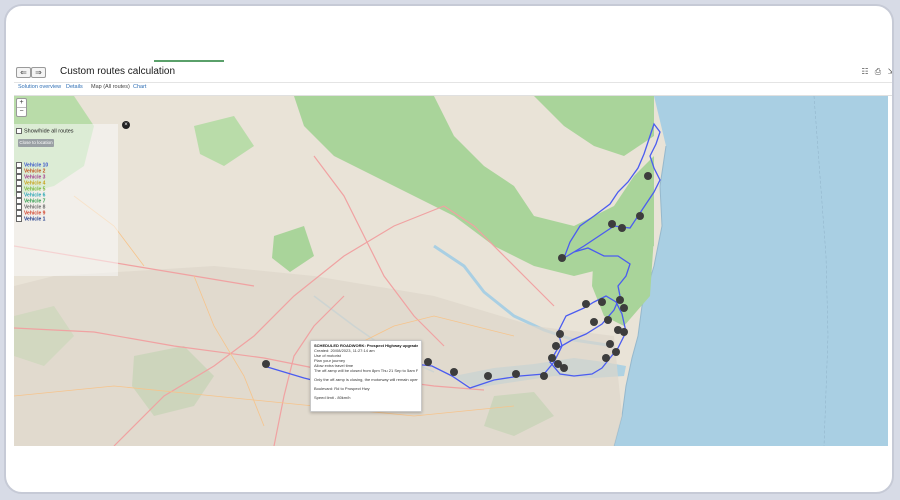 The height and width of the screenshot is (500, 900). I want to click on vehicle-label: Vehicle 1, so click(35, 219).